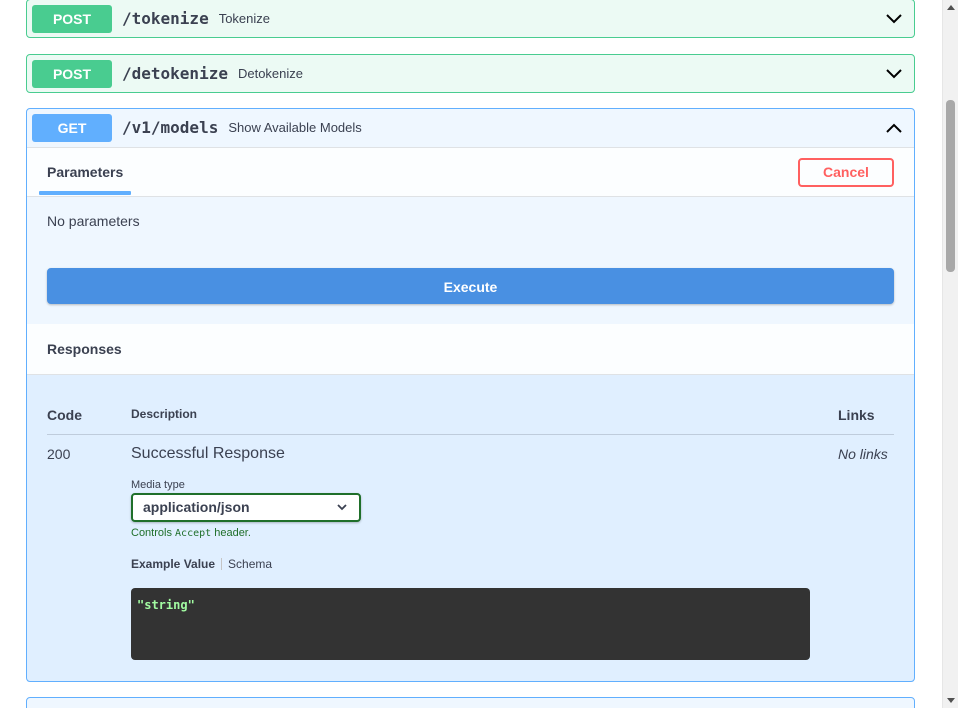 Image resolution: width=958 pixels, height=708 pixels. I want to click on response-code: 200, so click(59, 454).